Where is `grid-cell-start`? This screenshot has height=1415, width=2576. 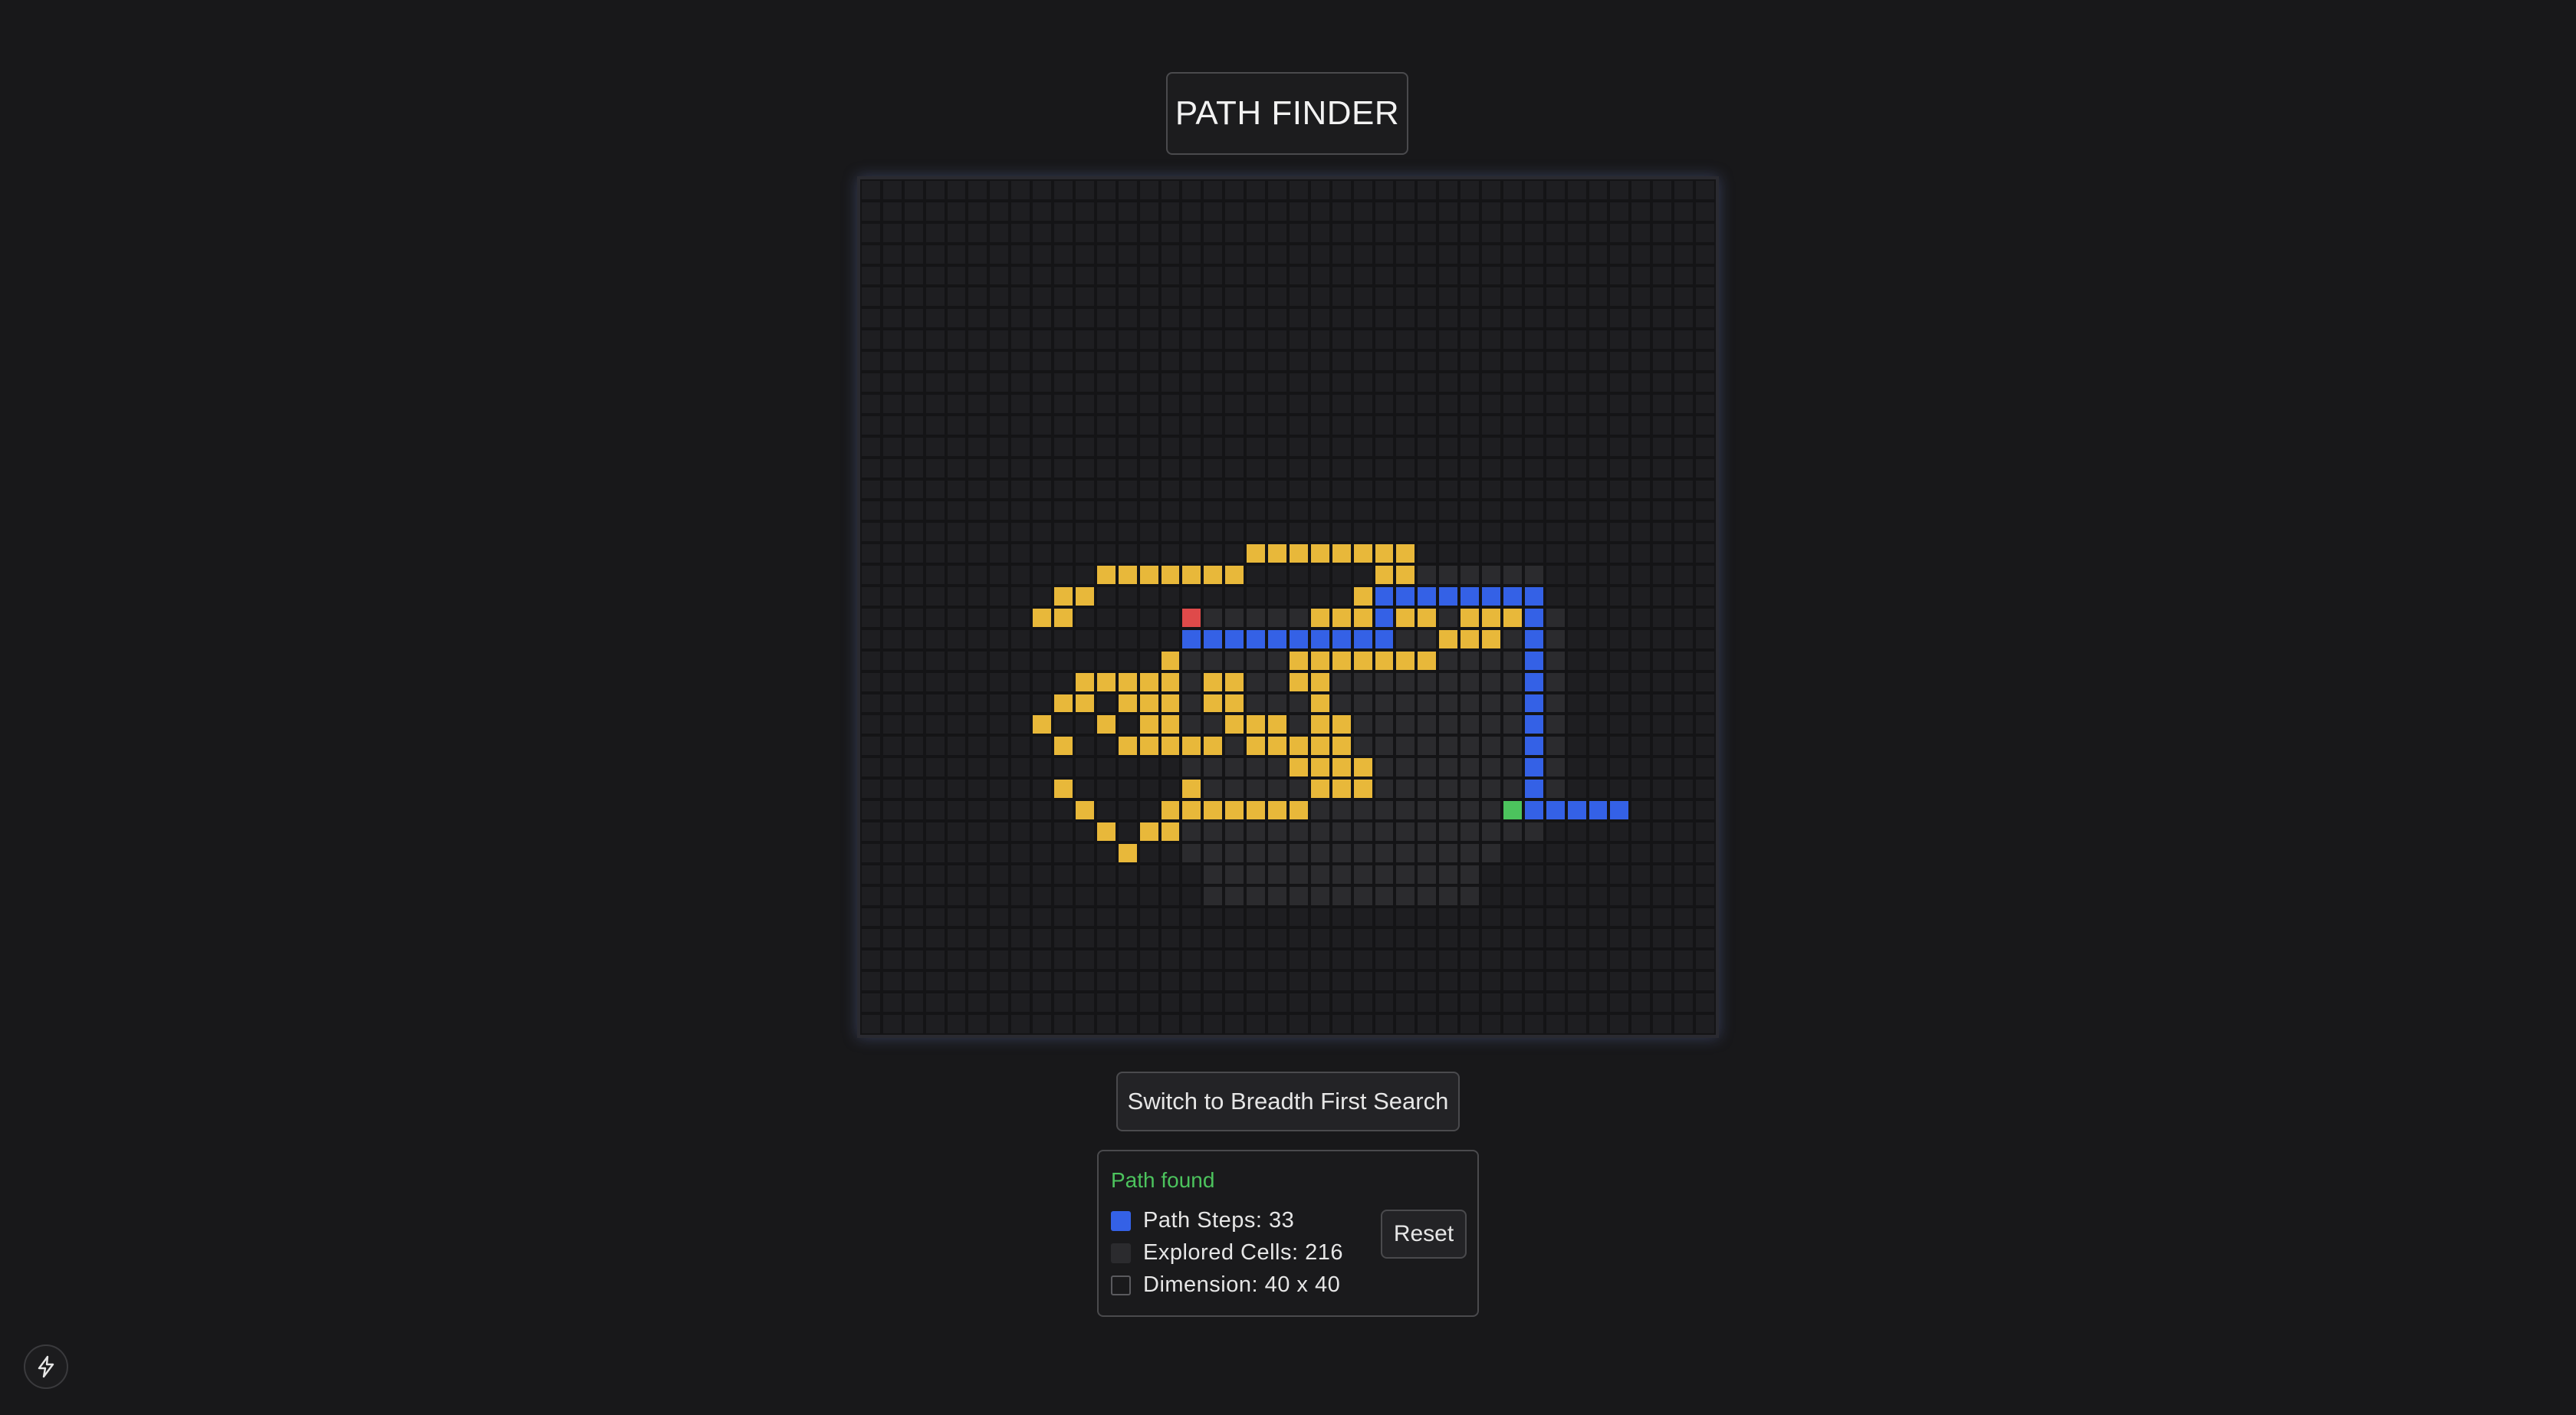 grid-cell-start is located at coordinates (1192, 617).